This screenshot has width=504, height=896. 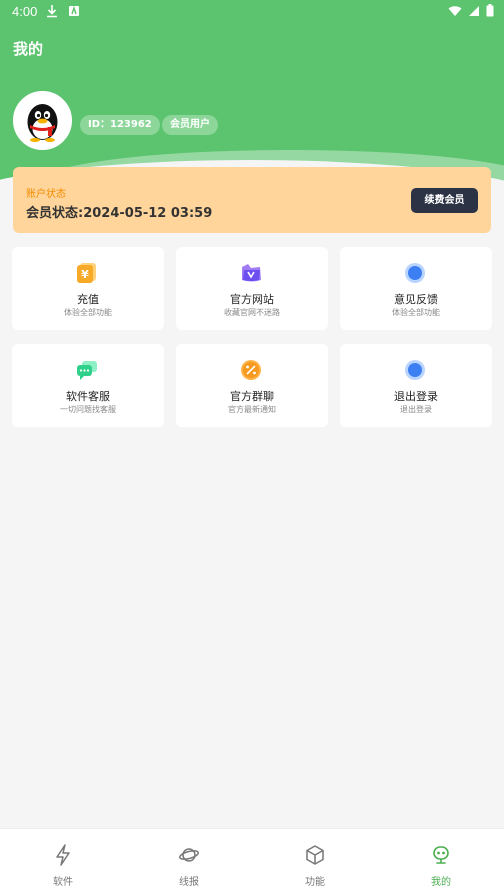 What do you see at coordinates (415, 273) in the screenshot?
I see `feedback-icon` at bounding box center [415, 273].